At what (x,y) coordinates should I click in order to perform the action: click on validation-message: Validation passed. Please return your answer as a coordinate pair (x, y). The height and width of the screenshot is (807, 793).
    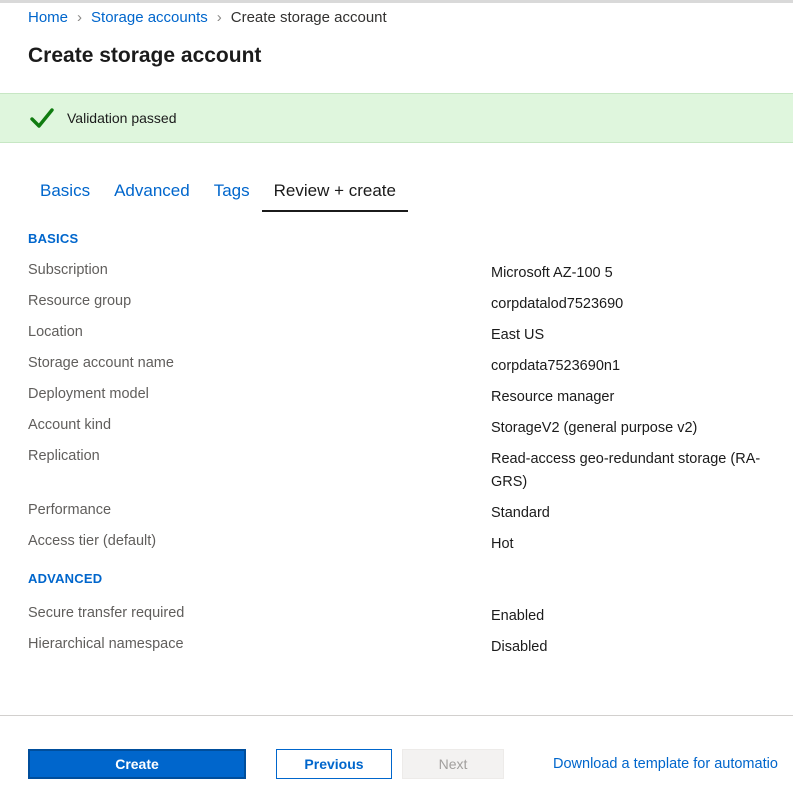
    Looking at the image, I should click on (122, 118).